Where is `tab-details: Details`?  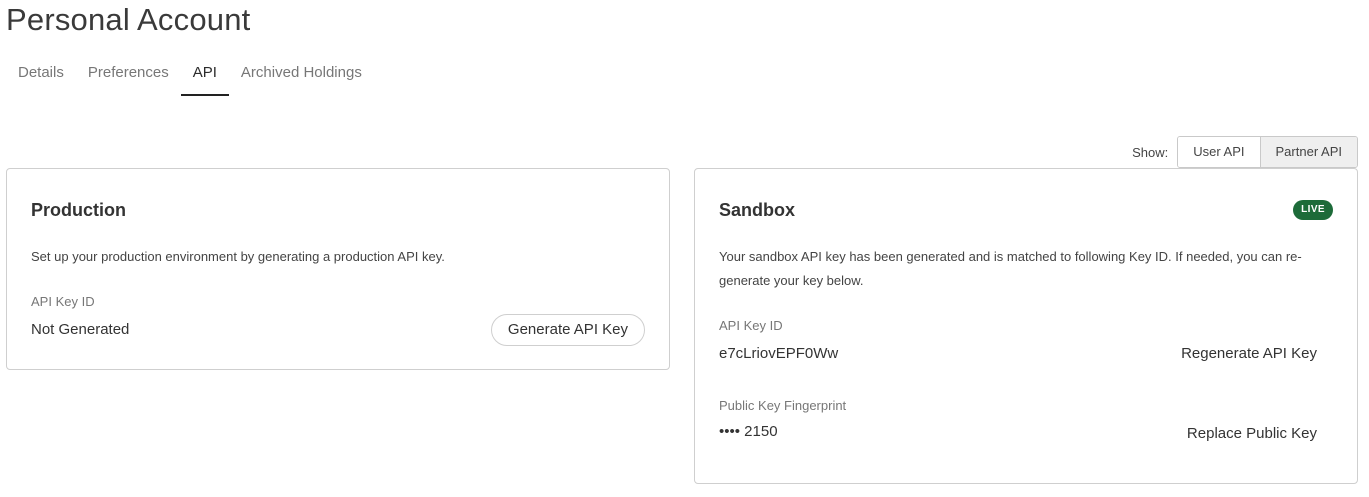
tab-details: Details is located at coordinates (41, 76).